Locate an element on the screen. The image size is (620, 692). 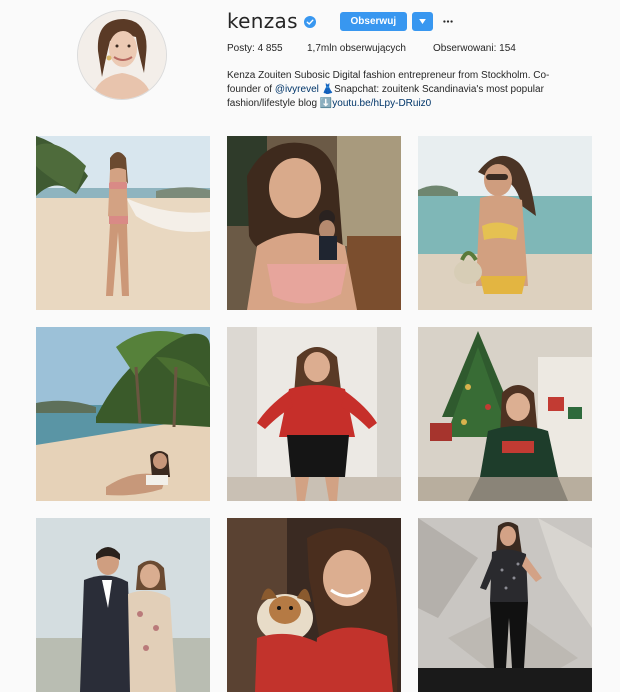
profile-header-row: kenzas Obserwuj is located at coordinates (341, 21).